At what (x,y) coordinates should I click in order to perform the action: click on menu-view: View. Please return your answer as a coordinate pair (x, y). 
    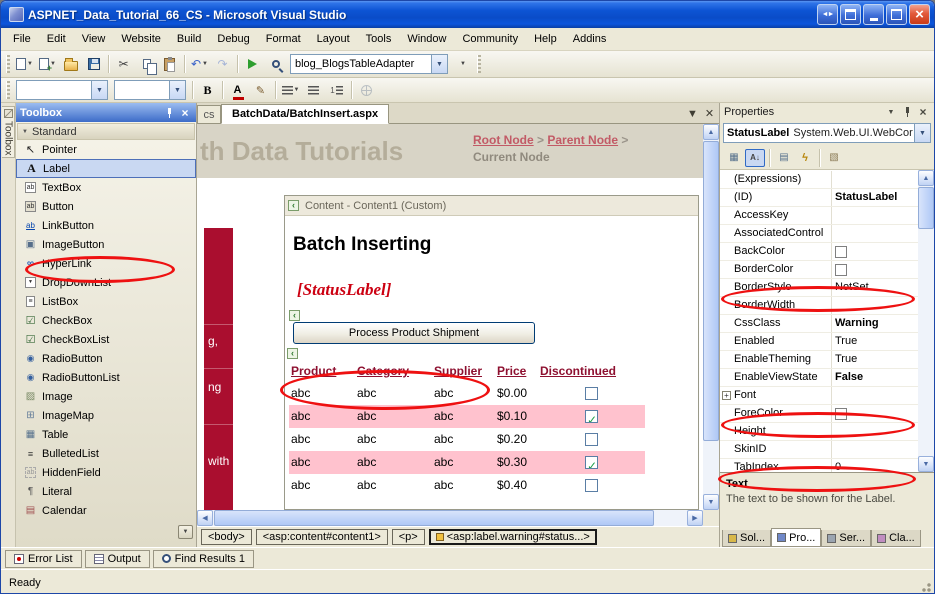
    Looking at the image, I should click on (94, 39).